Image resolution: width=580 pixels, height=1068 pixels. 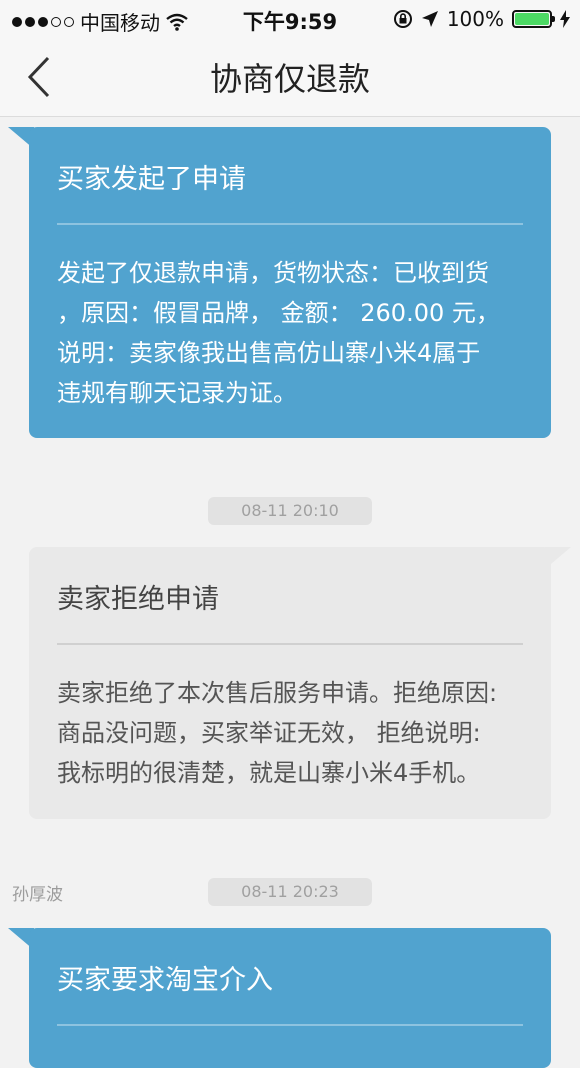 I want to click on sender-name: 孙厚波, so click(x=37, y=895).